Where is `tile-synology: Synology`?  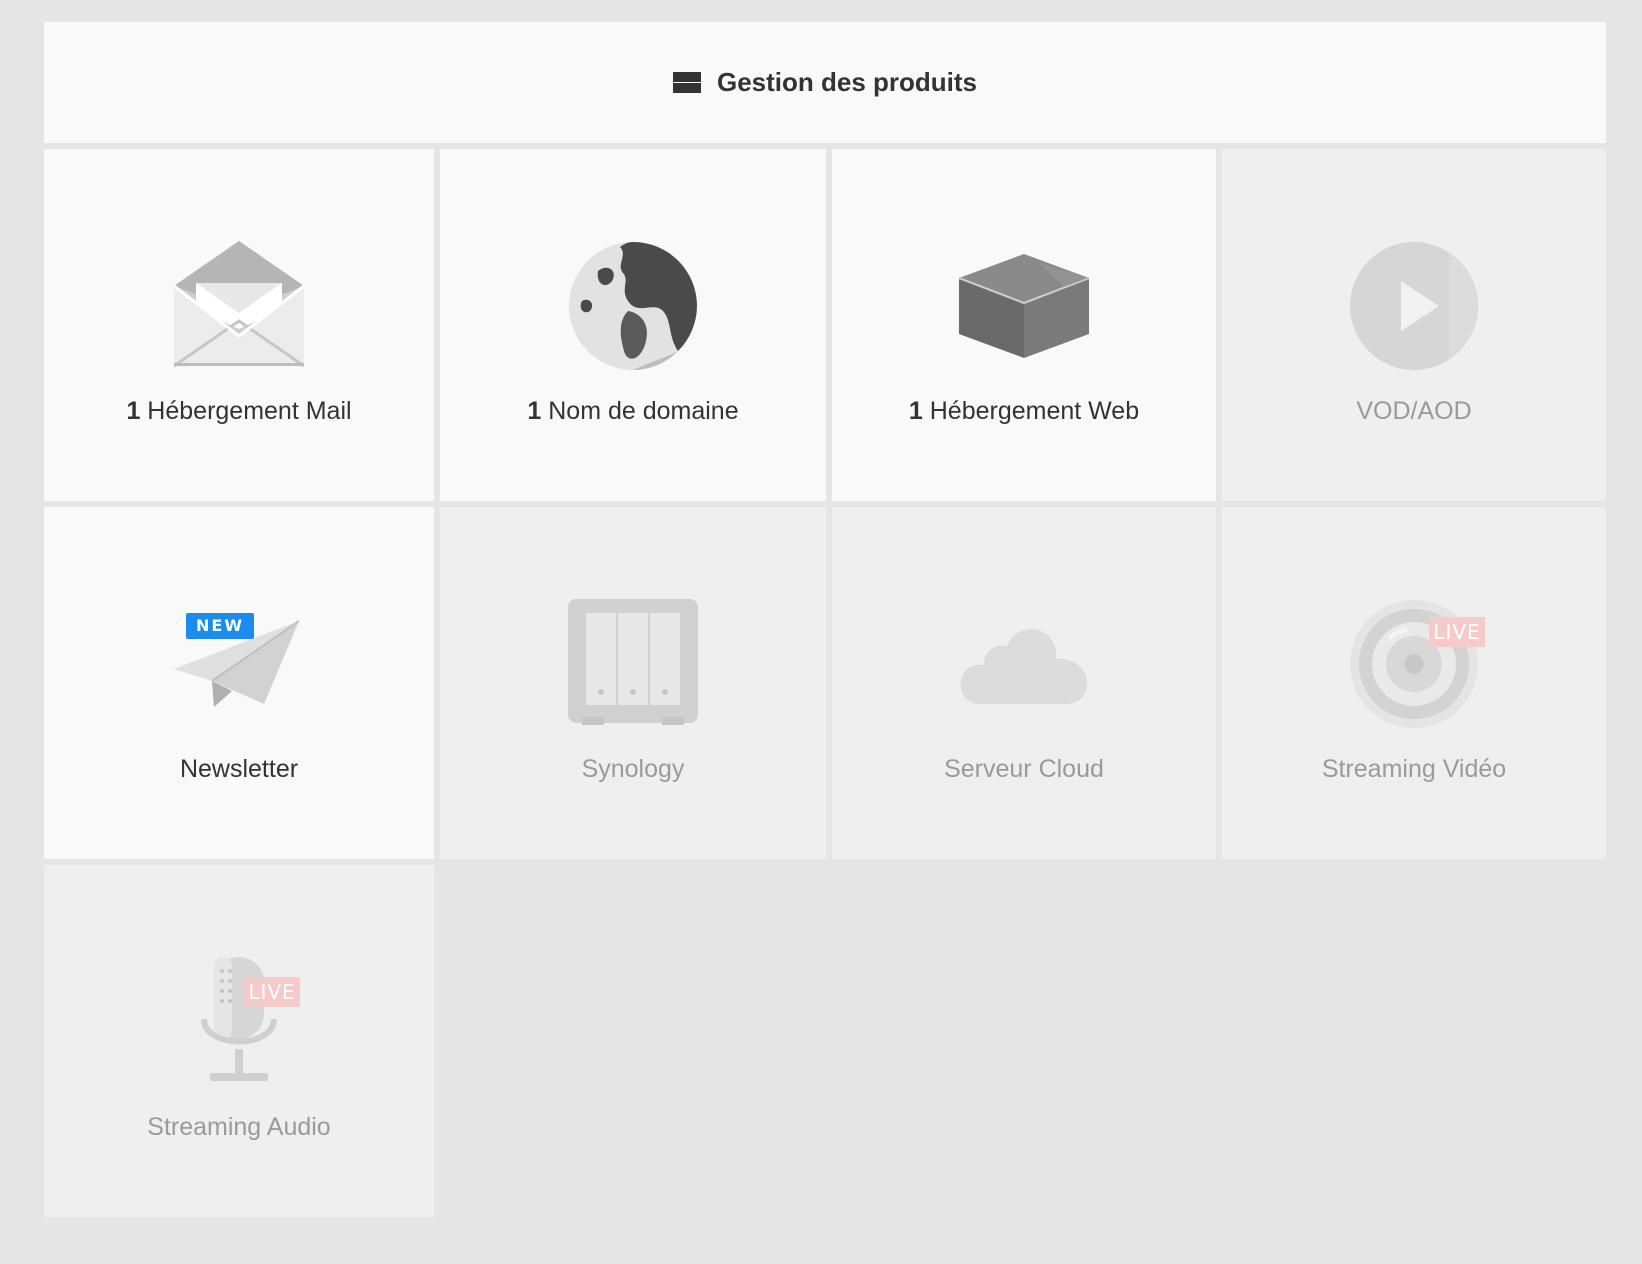
tile-synology: Synology is located at coordinates (633, 683).